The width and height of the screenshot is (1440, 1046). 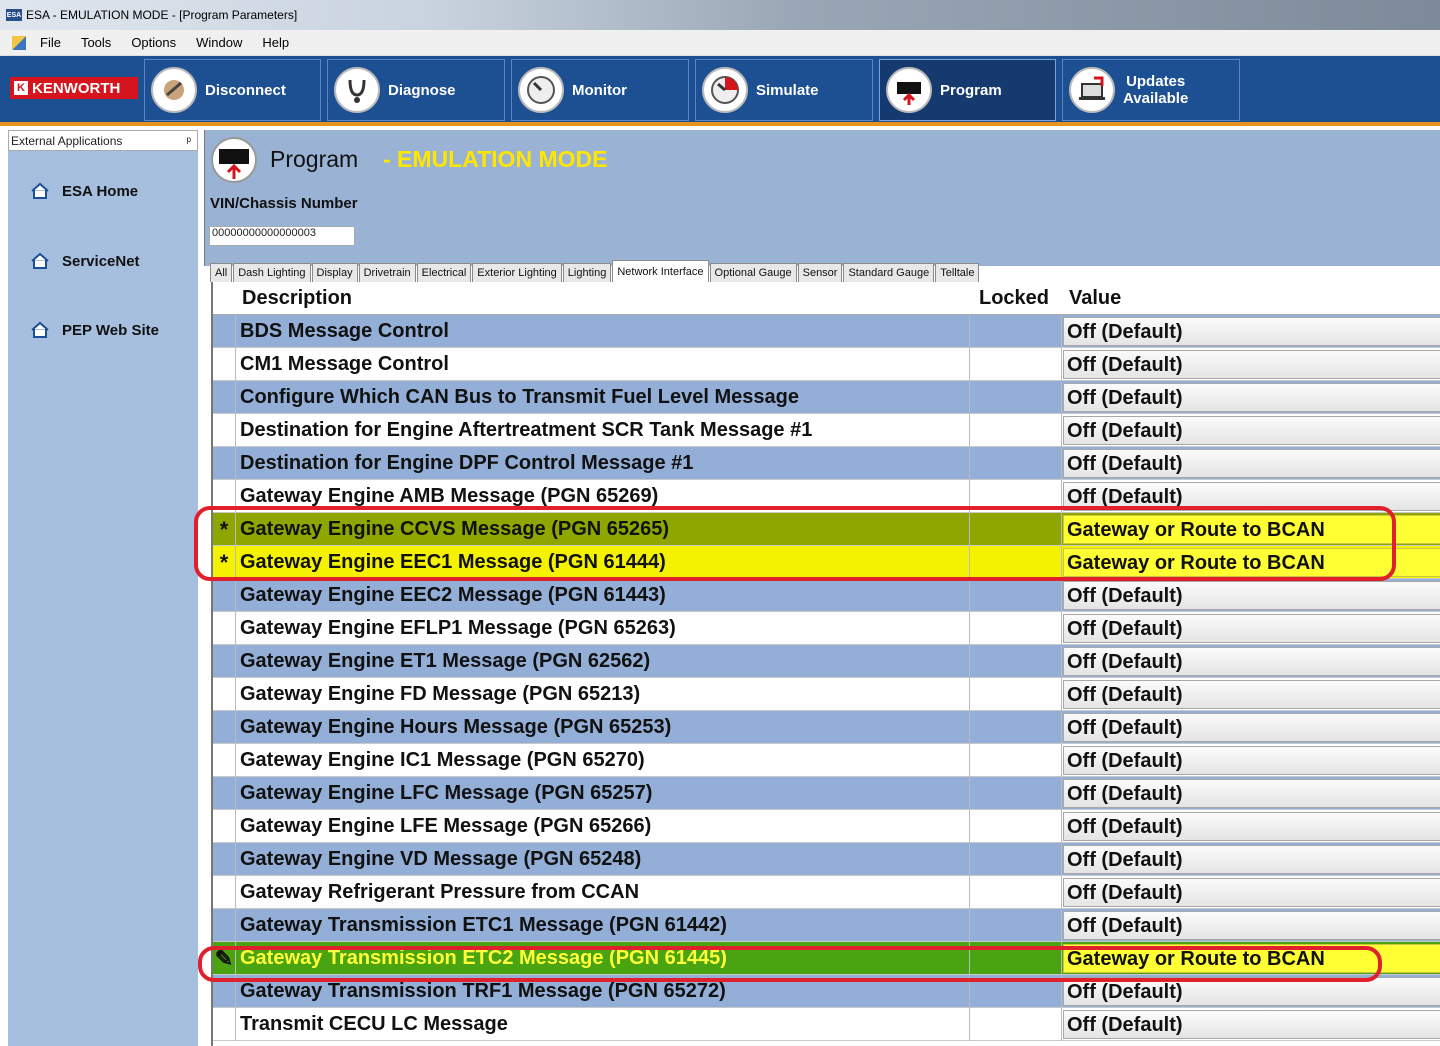 I want to click on menu-file: File, so click(x=50, y=42).